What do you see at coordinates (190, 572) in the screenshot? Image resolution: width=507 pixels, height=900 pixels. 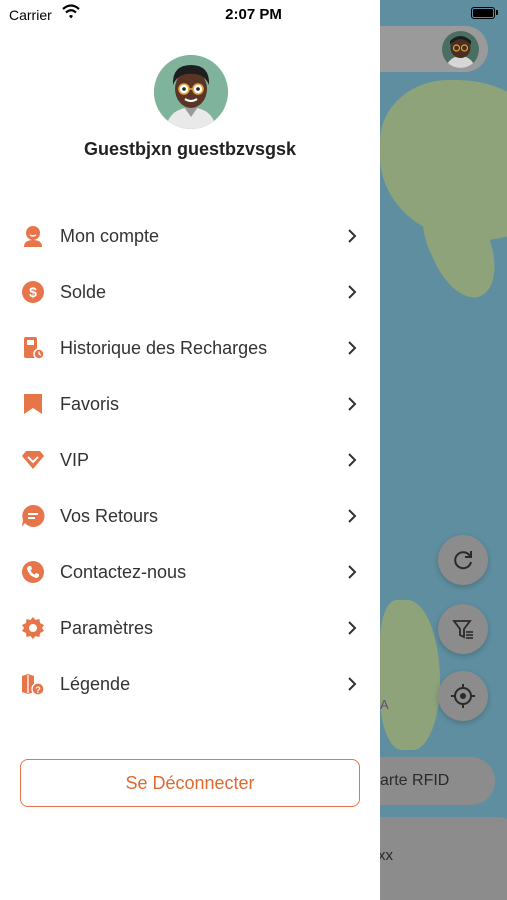 I see `menu-item-contactez-nous: Contactez-nous` at bounding box center [190, 572].